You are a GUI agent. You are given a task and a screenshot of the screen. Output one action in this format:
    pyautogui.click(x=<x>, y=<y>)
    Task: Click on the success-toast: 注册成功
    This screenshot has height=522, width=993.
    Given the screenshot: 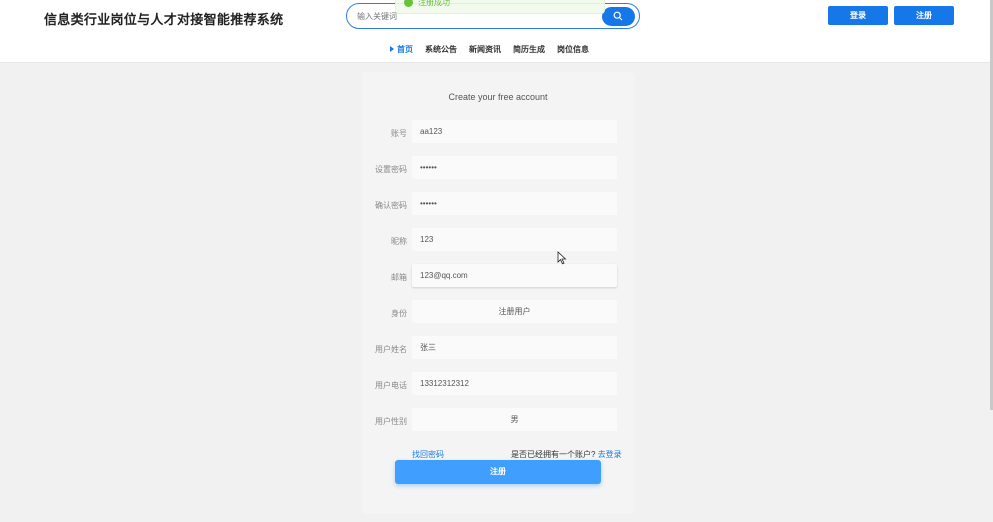 What is the action you would take?
    pyautogui.click(x=500, y=7)
    